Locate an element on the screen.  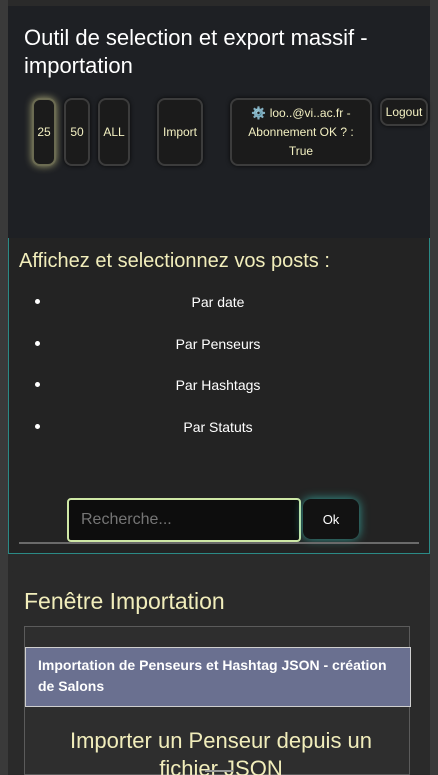
filter-by-date: Par date is located at coordinates (218, 302).